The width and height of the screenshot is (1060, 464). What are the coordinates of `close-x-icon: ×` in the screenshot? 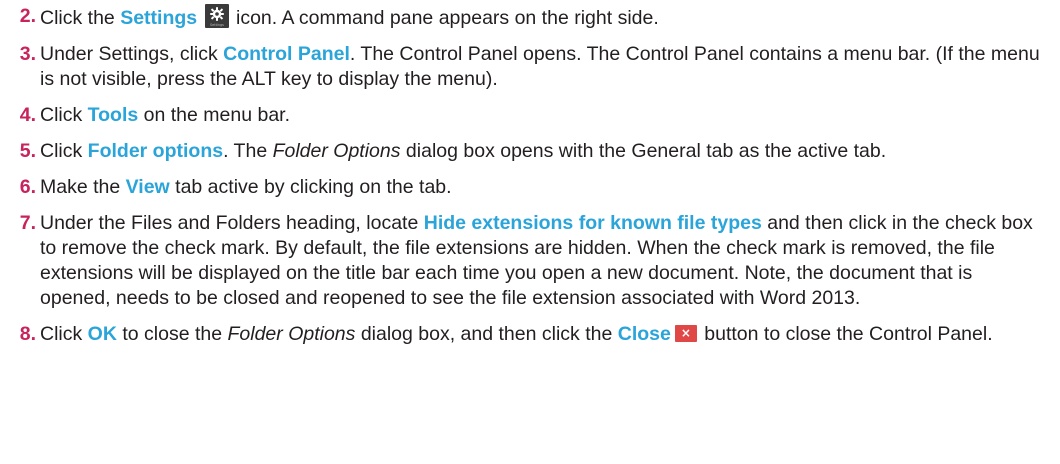 It's located at (685, 333).